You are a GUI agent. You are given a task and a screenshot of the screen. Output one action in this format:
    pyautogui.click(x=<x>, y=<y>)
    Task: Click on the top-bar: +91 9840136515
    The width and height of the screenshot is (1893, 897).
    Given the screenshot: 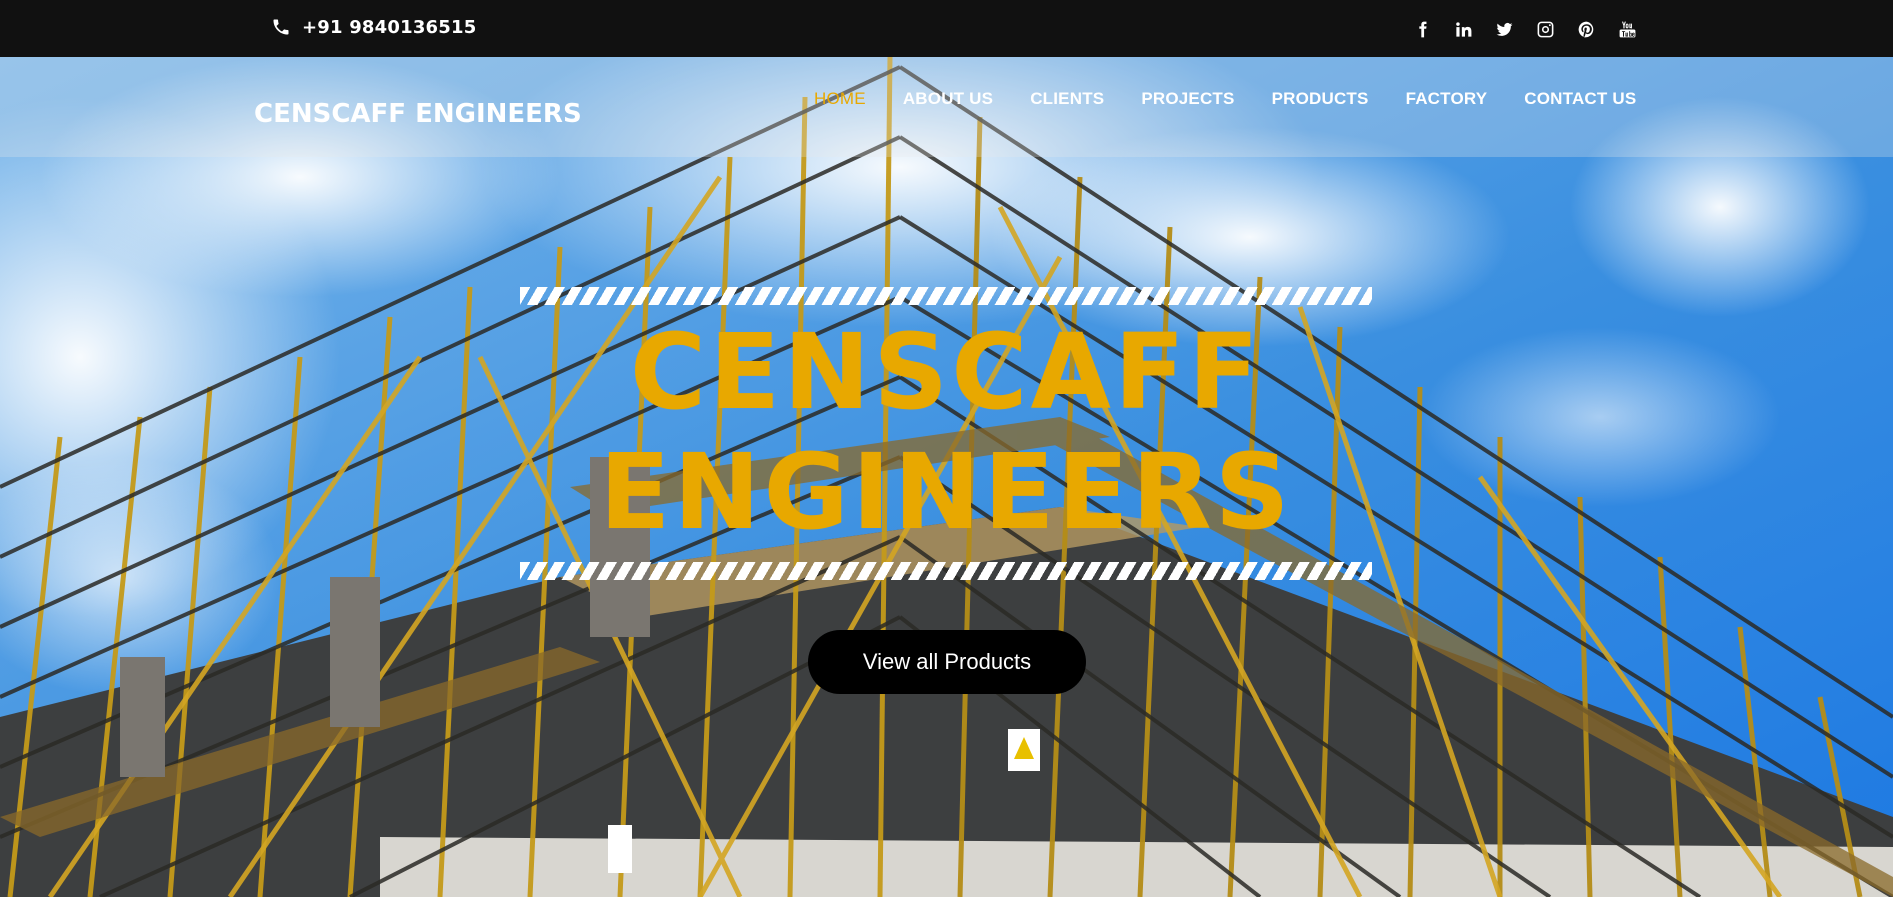 What is the action you would take?
    pyautogui.click(x=946, y=28)
    